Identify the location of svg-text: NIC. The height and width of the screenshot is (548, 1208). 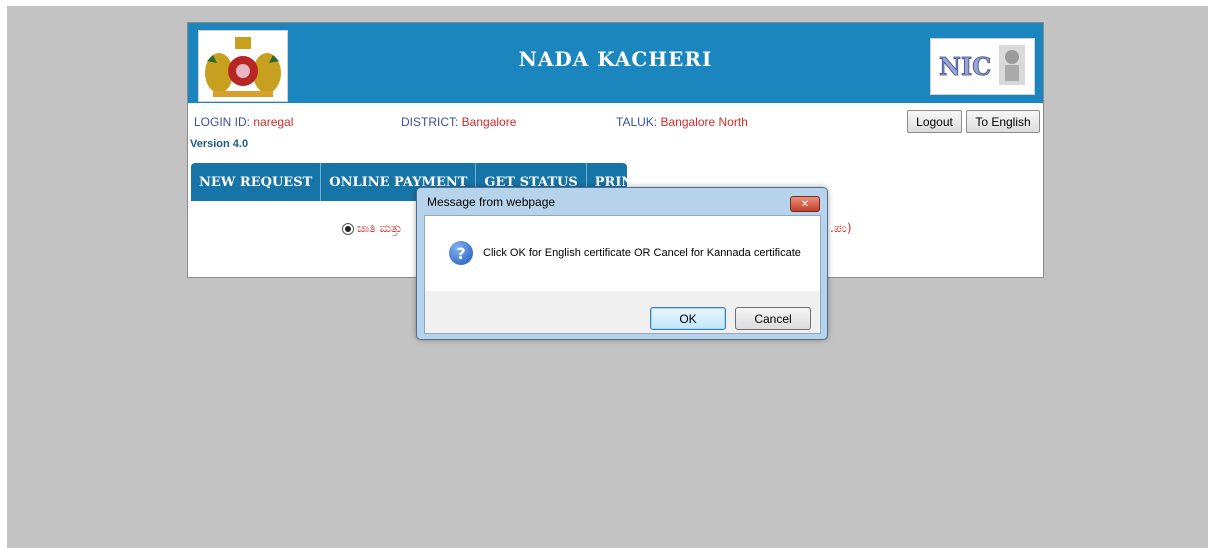
(965, 66).